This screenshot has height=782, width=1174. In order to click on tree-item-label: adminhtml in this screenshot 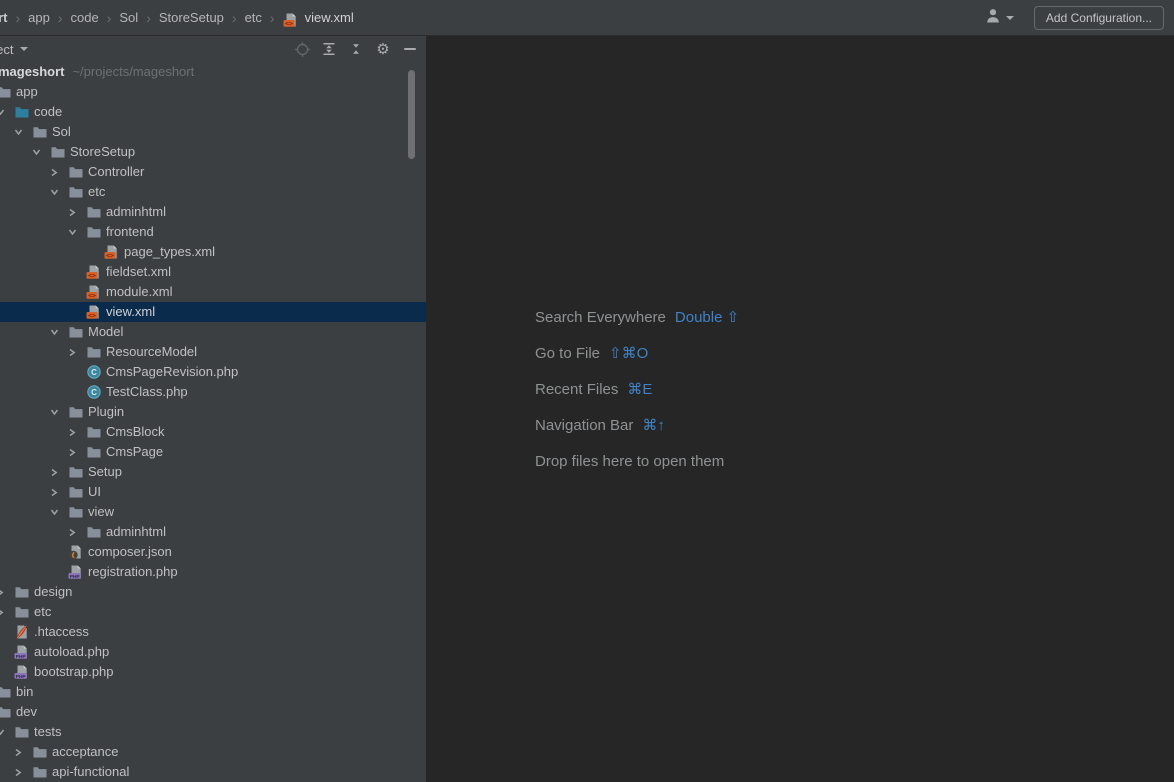, I will do `click(136, 531)`.